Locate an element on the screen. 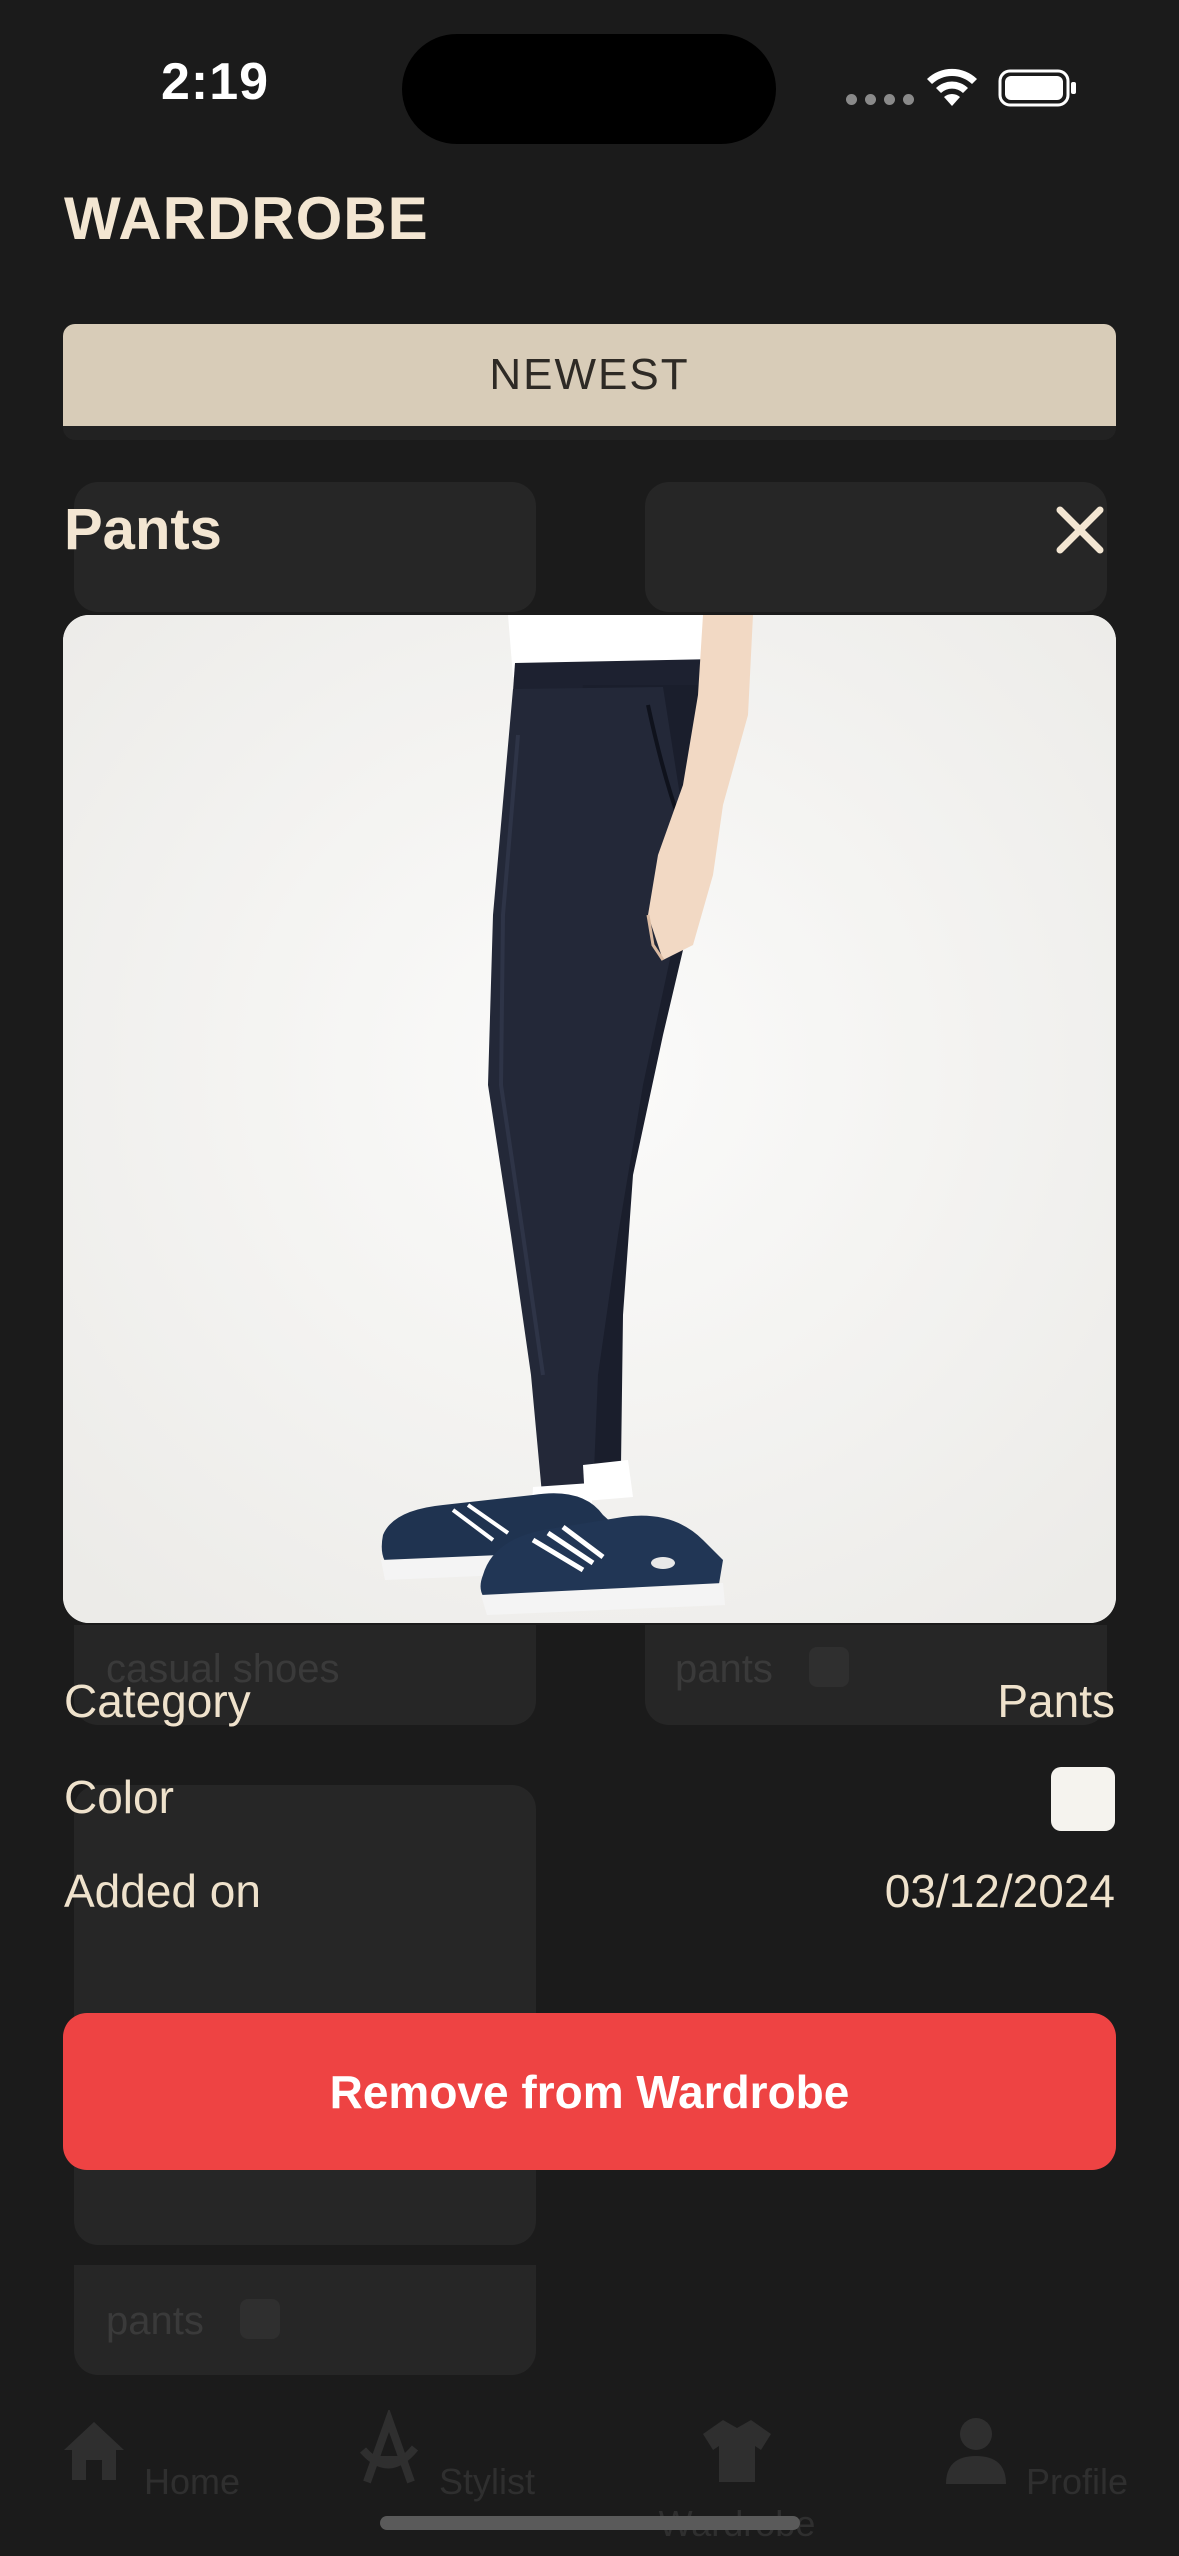 This screenshot has height=2556, width=1179. tab-label: Profile is located at coordinates (1077, 2481).